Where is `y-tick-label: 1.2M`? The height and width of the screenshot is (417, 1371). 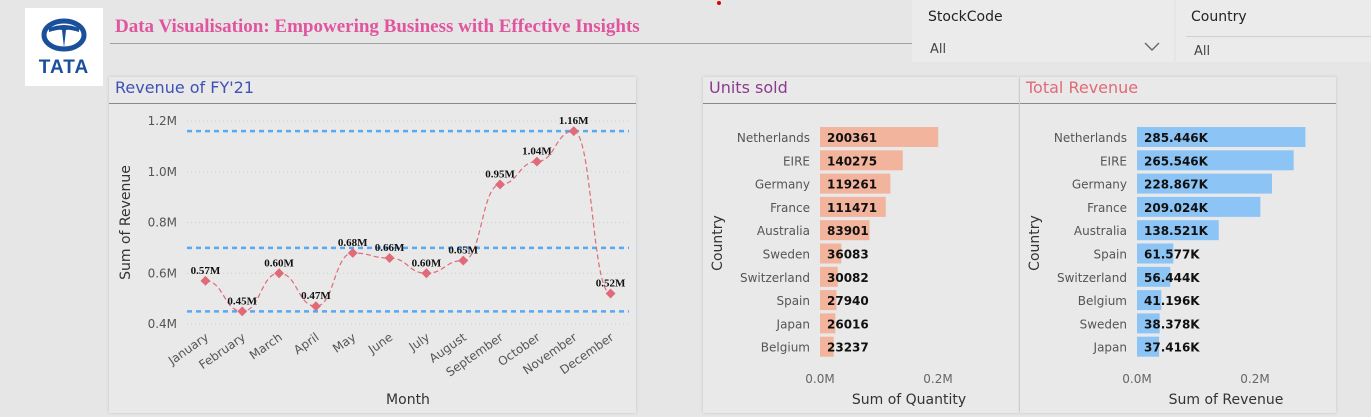
y-tick-label: 1.2M is located at coordinates (162, 121).